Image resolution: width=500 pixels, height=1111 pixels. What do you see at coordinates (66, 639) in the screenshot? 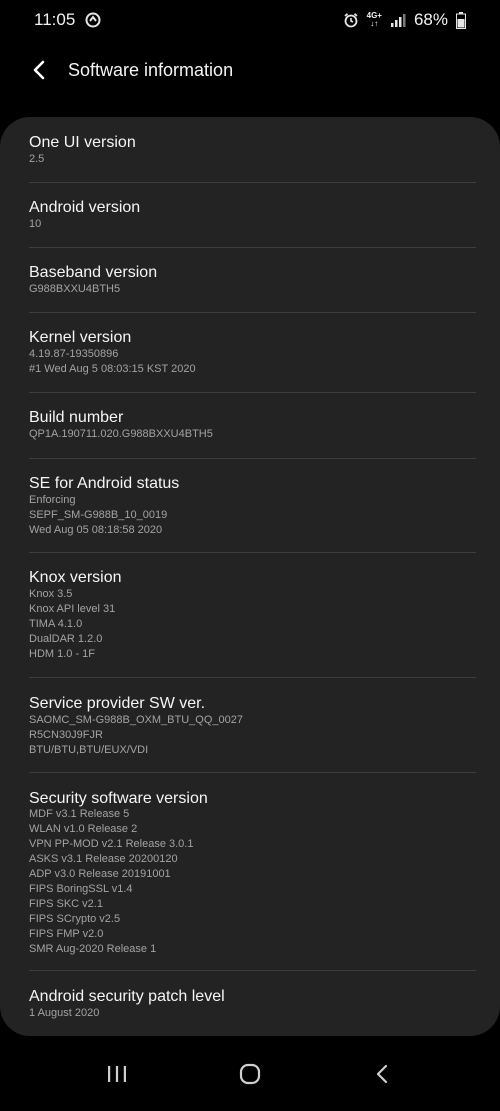
I see `item-value: DualDAR 1.2.0` at bounding box center [66, 639].